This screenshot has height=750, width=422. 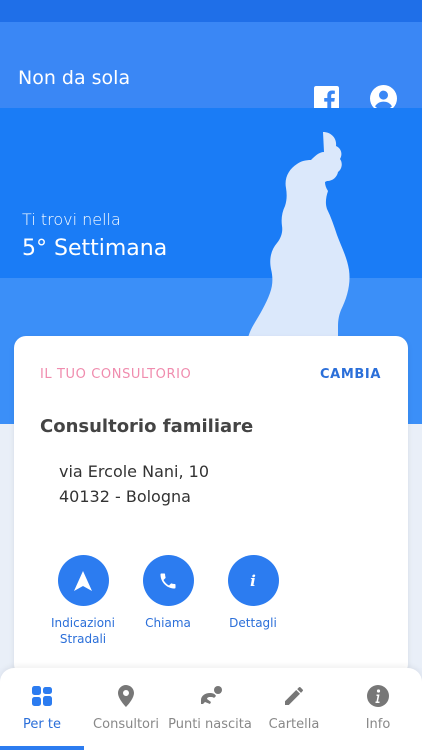 I want to click on directions-label: Indicazioni Stradali, so click(x=83, y=631).